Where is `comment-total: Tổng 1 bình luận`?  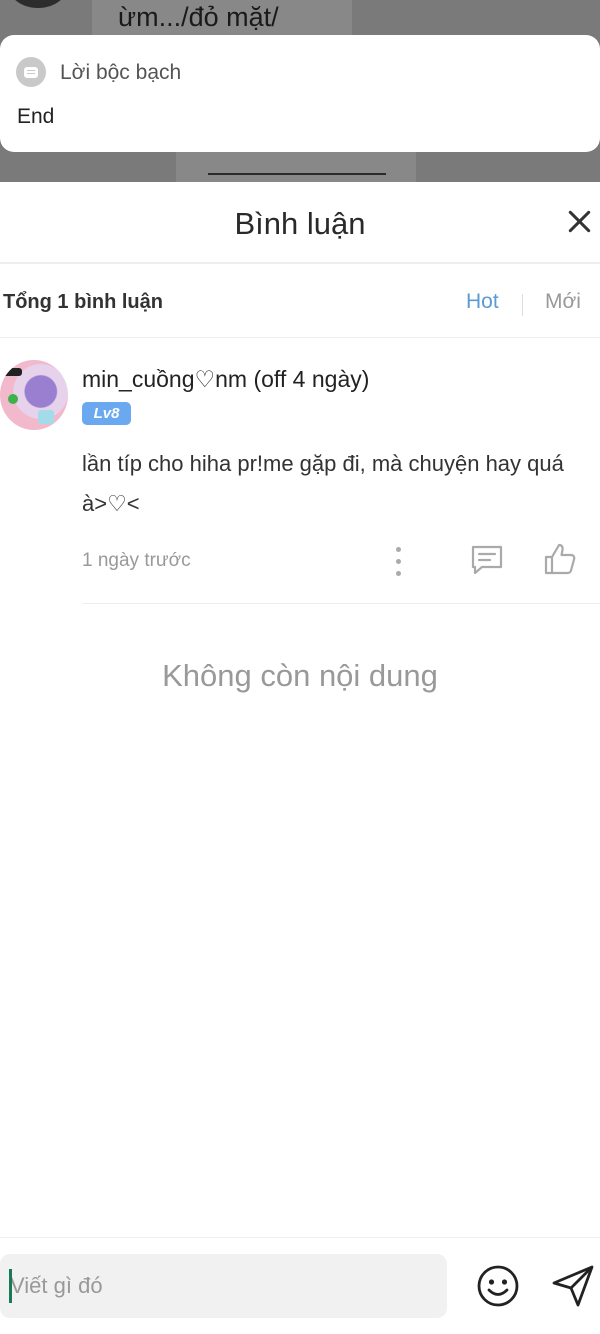 comment-total: Tổng 1 bình luận is located at coordinates (83, 302).